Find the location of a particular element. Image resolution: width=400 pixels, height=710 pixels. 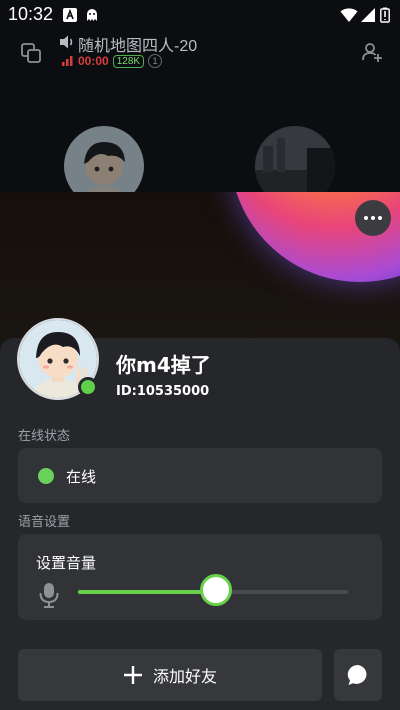

volume-title: 设置音量 is located at coordinates (66, 563).